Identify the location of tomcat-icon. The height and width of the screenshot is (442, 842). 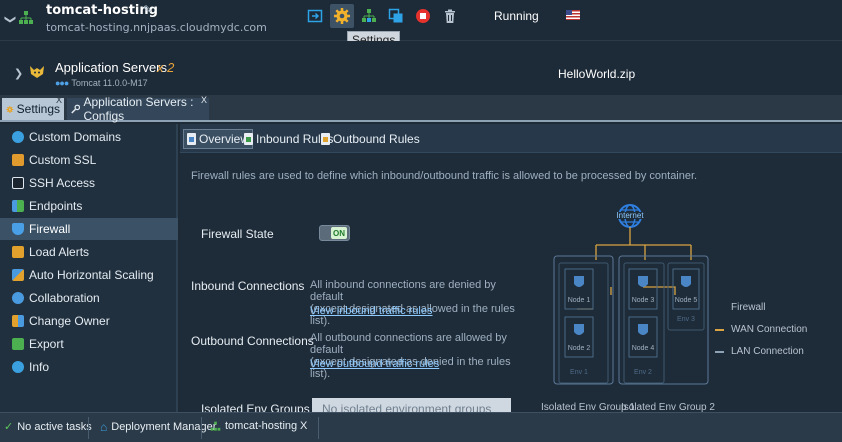
(37, 72).